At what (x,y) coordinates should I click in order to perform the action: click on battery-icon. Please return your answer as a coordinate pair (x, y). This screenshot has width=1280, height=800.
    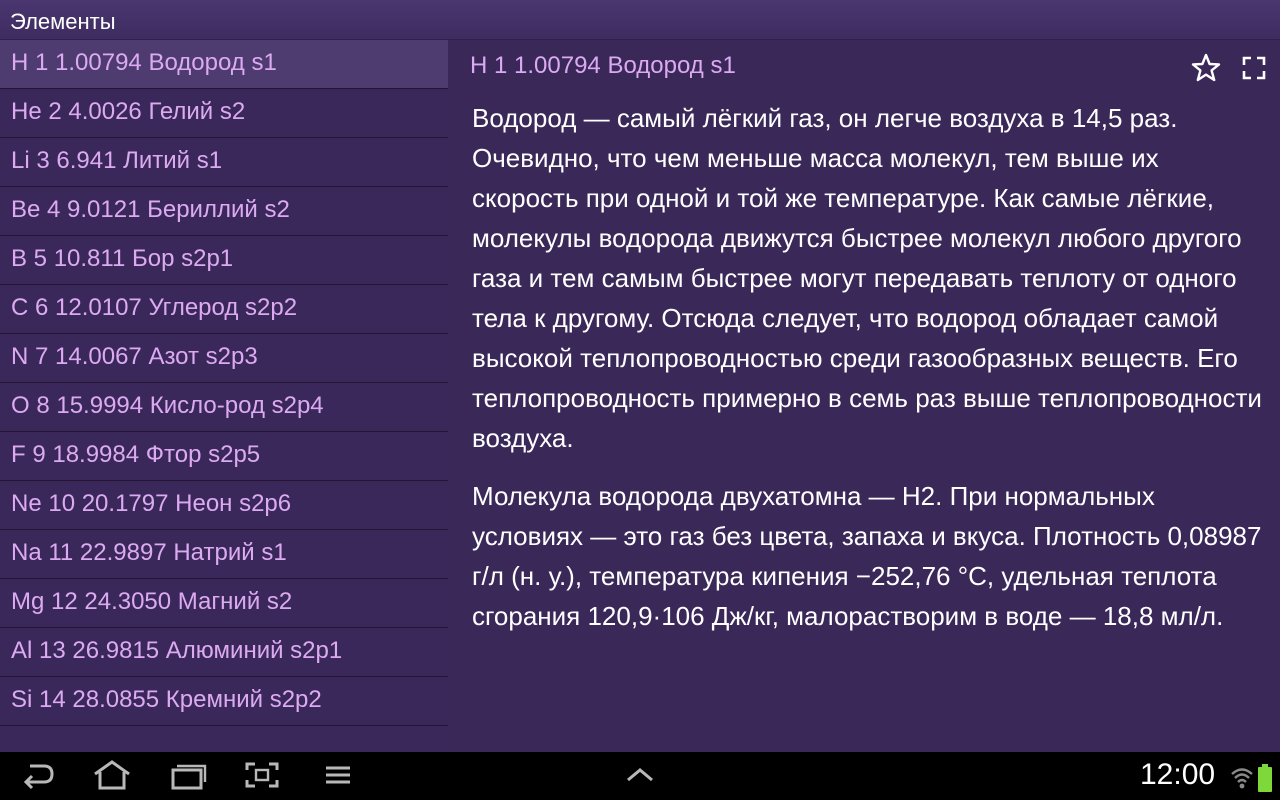
    Looking at the image, I should click on (1265, 780).